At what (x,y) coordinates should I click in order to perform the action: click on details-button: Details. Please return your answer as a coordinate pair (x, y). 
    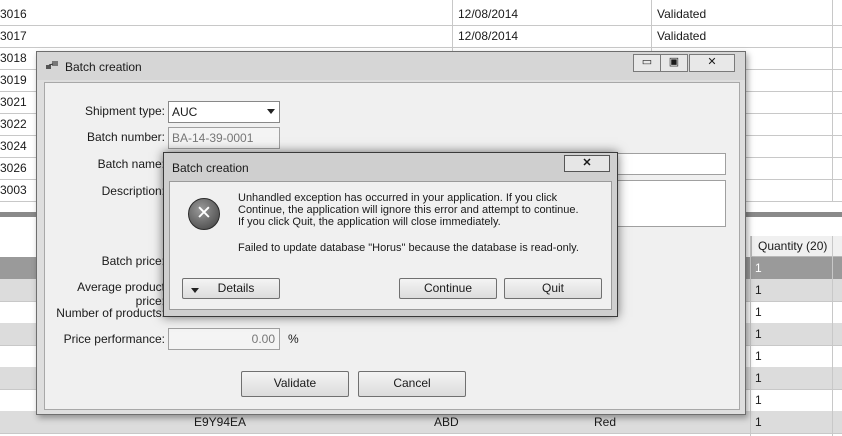
    Looking at the image, I should click on (231, 288).